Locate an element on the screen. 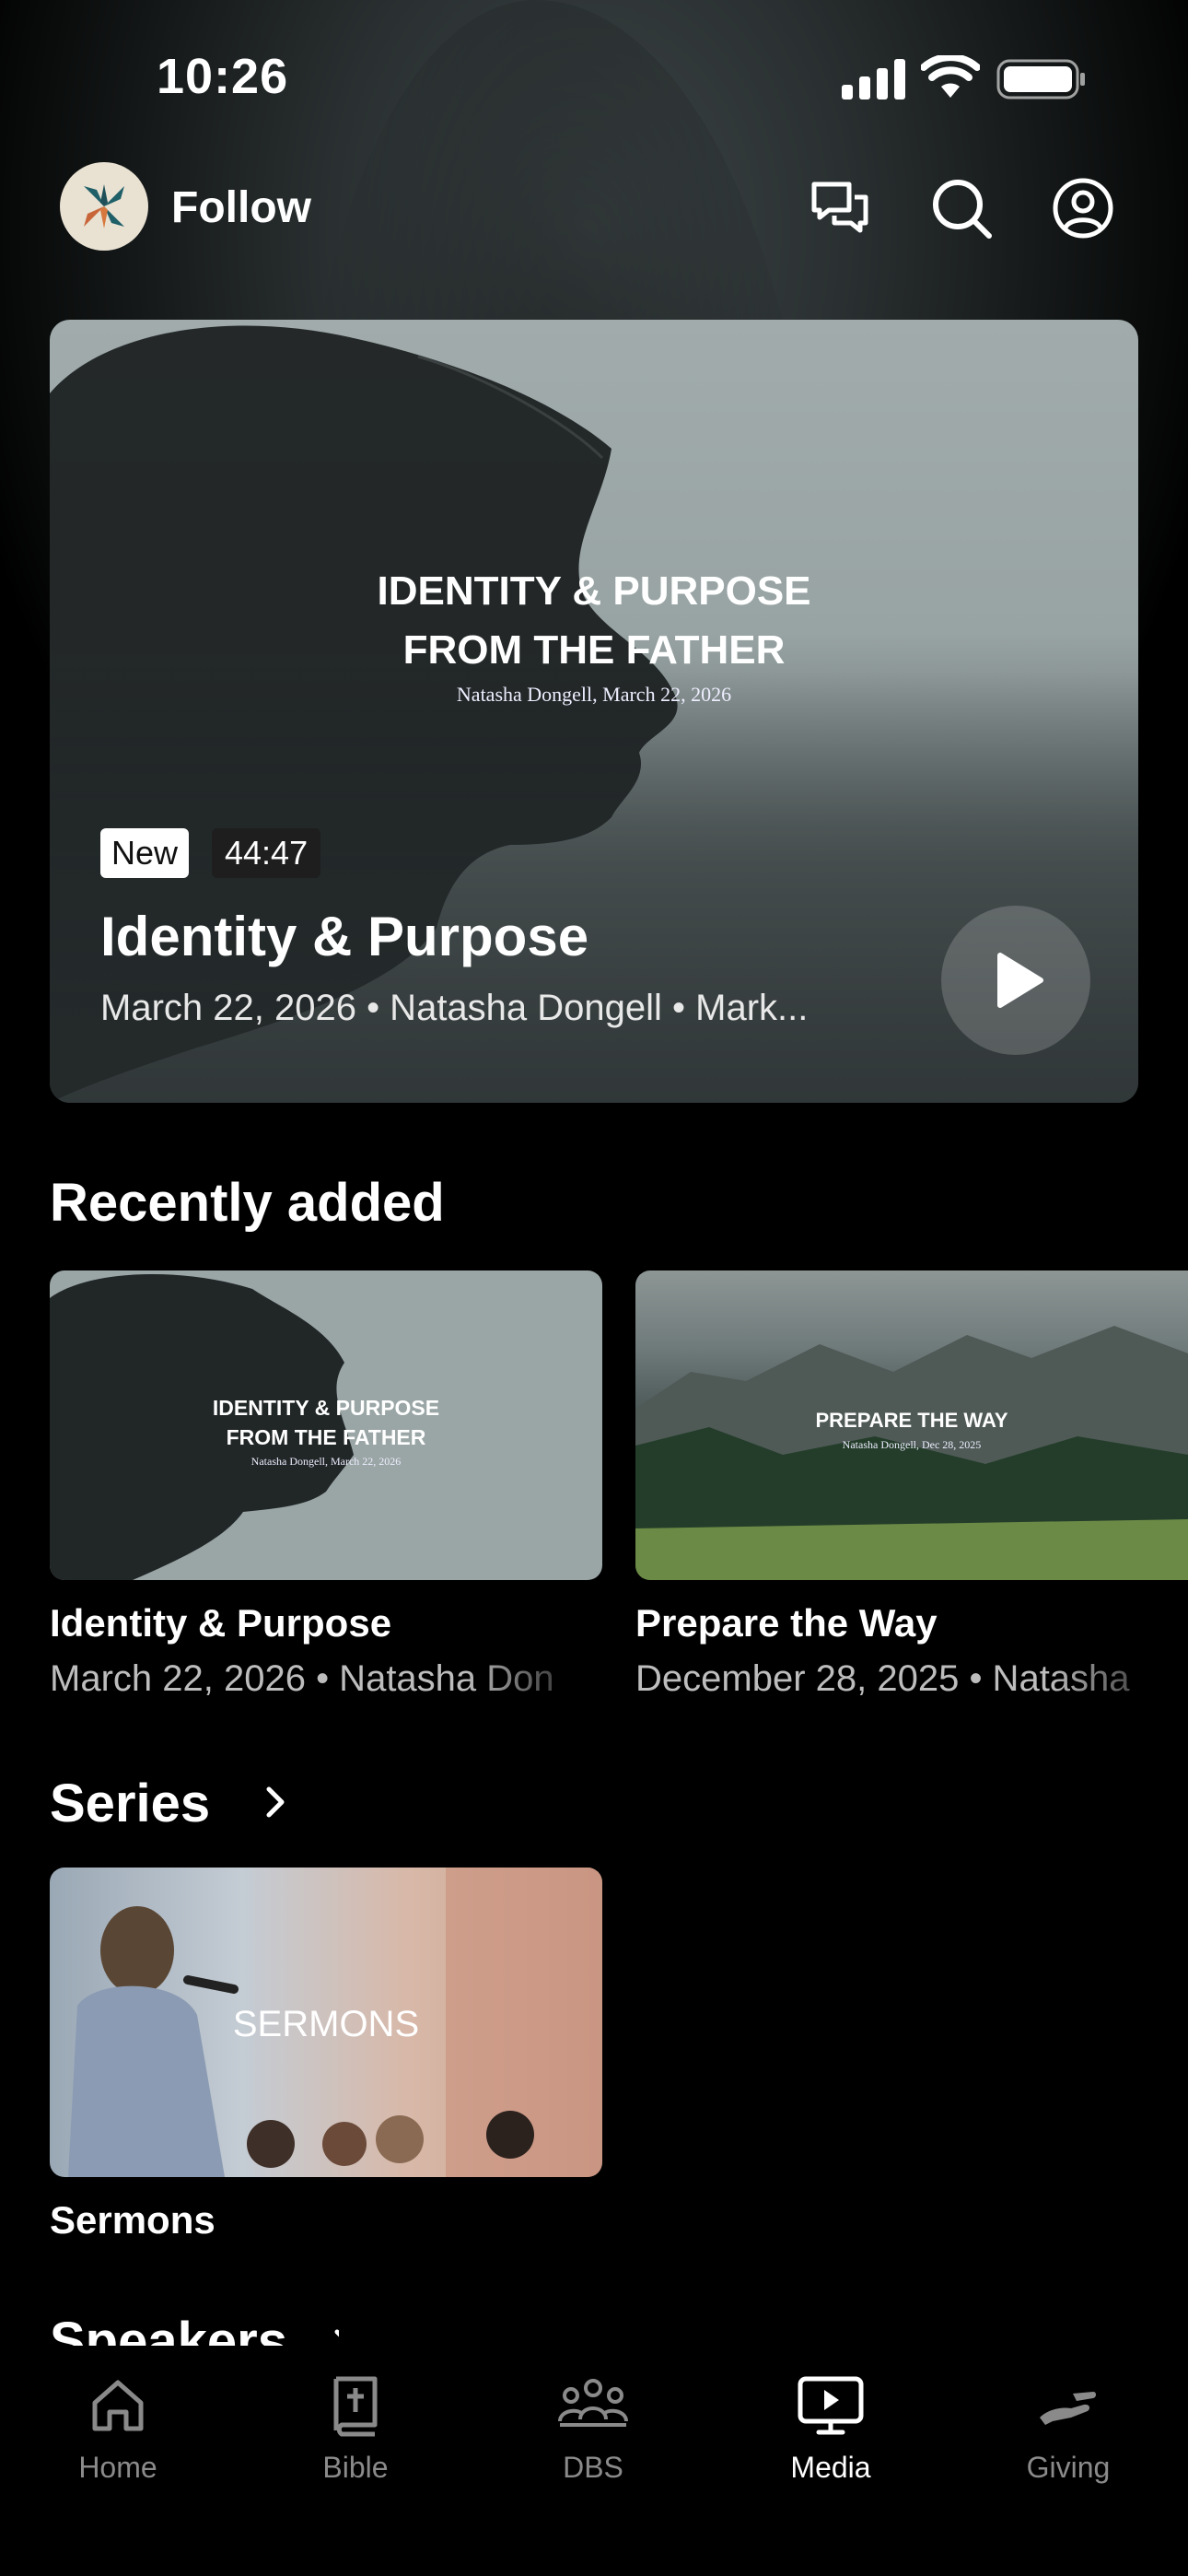 The image size is (1188, 2576). tab-label: DBS is located at coordinates (593, 2467).